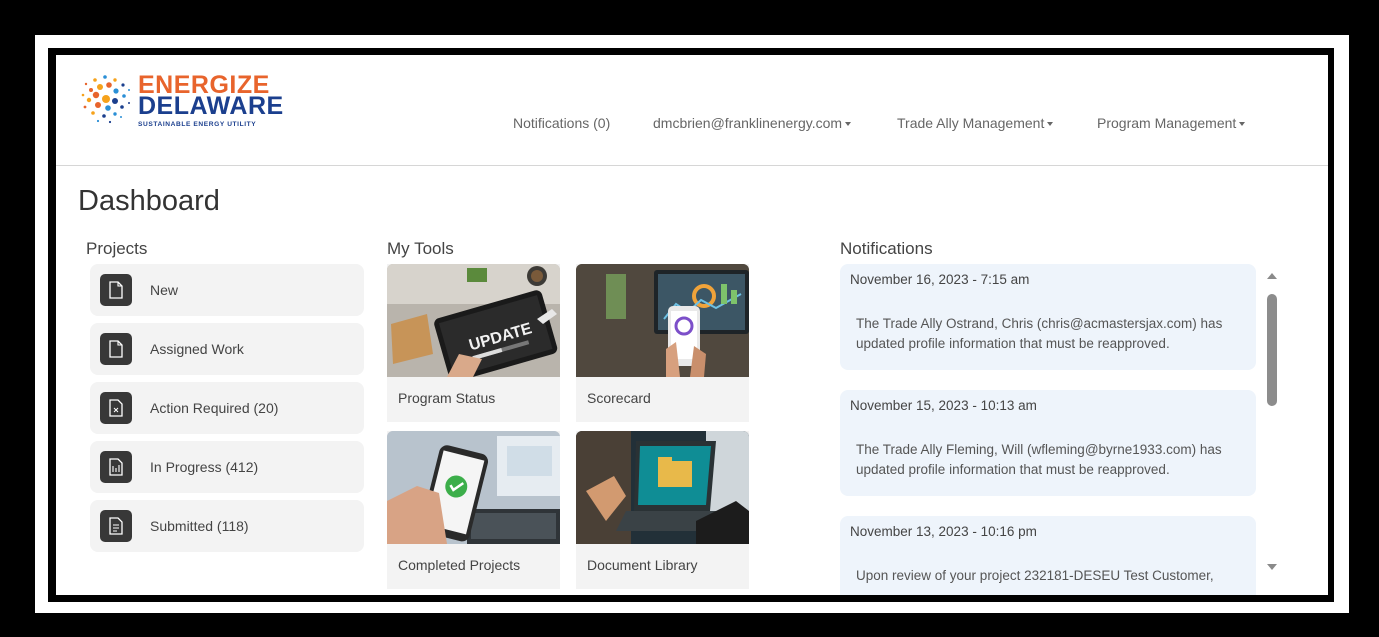 The width and height of the screenshot is (1379, 637). I want to click on tool-card-completed-projects: Completed Projects, so click(473, 510).